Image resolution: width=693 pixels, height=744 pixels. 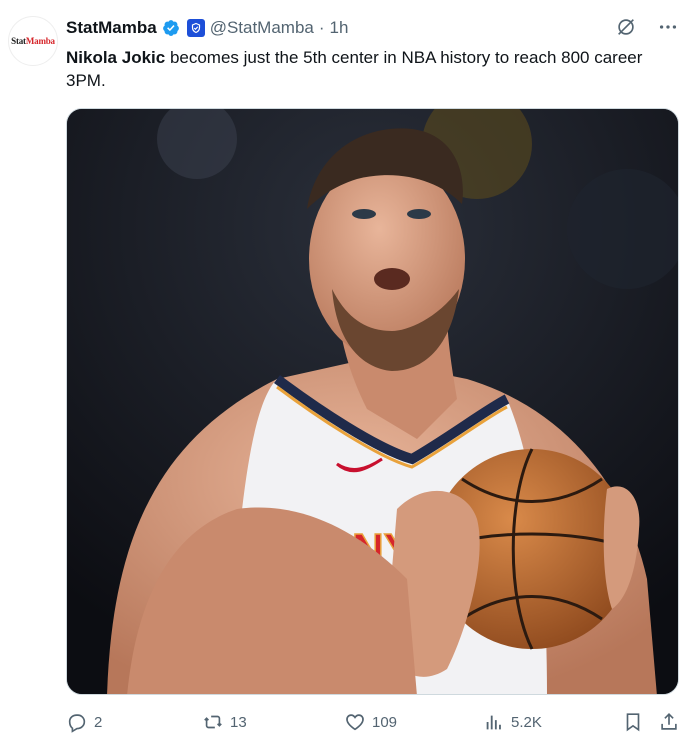 I want to click on action-bar: 2 13 109 5.2K, so click(x=372, y=723).